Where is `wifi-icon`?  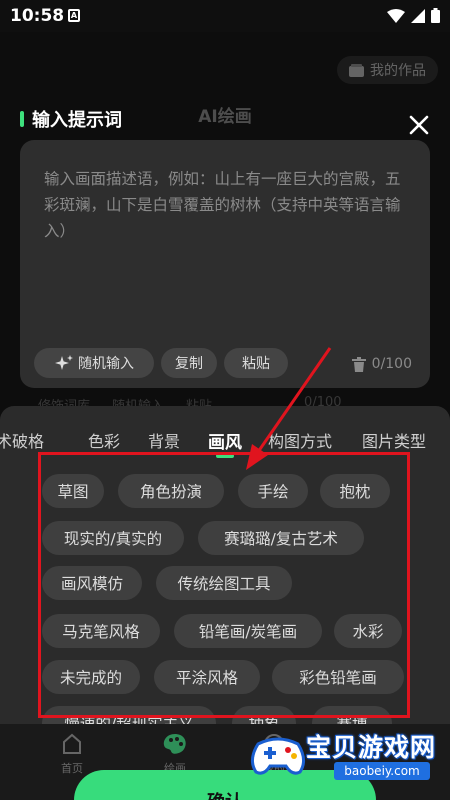 wifi-icon is located at coordinates (396, 15).